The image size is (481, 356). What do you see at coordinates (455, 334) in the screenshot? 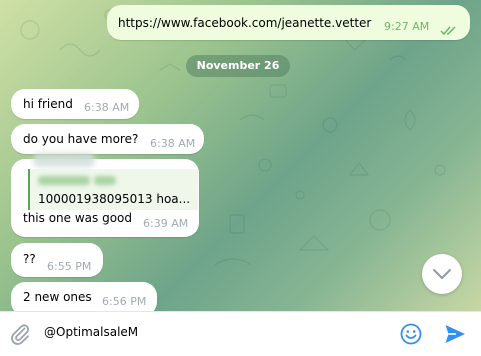
I see `send-icon` at bounding box center [455, 334].